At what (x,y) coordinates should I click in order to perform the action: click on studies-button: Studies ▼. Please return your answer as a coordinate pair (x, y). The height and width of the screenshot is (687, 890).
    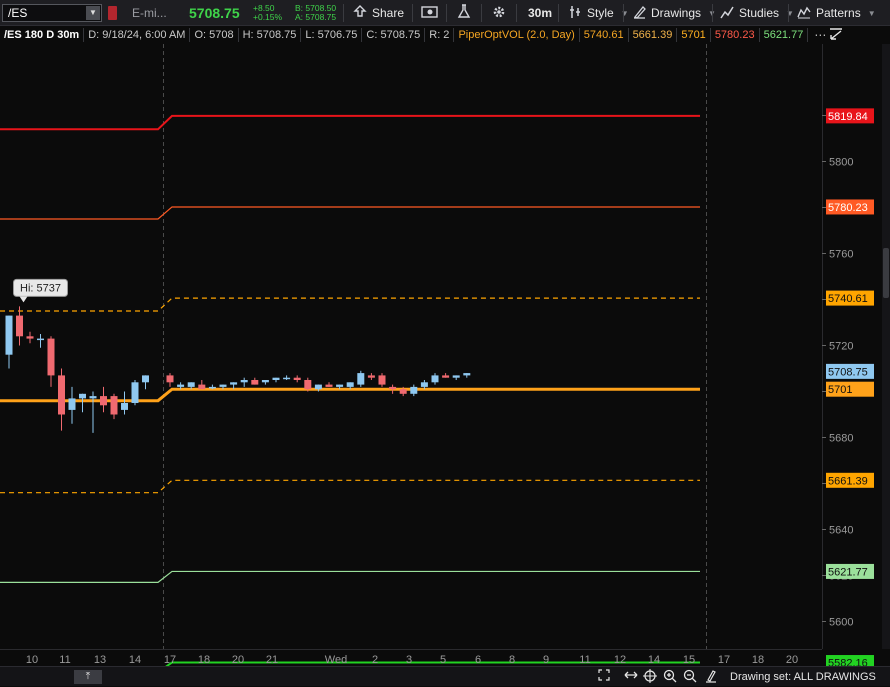
    Looking at the image, I should click on (757, 13).